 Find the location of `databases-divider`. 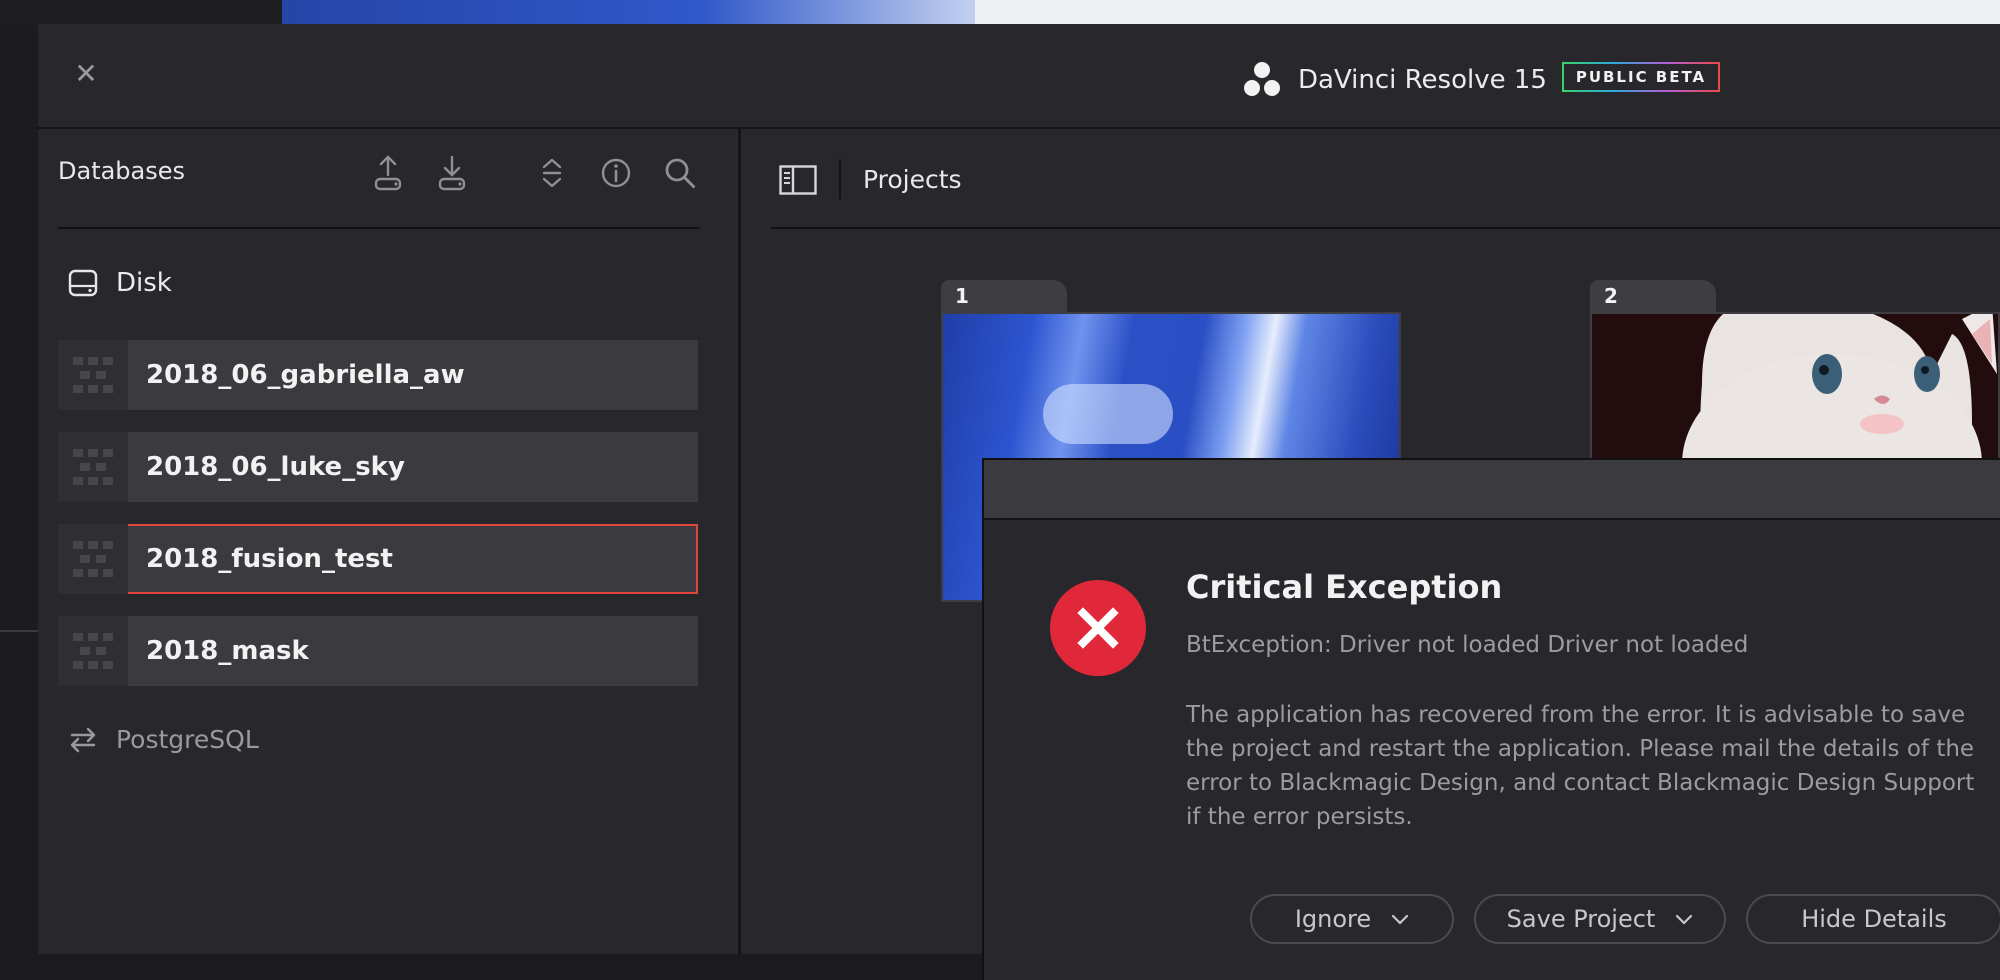

databases-divider is located at coordinates (379, 228).